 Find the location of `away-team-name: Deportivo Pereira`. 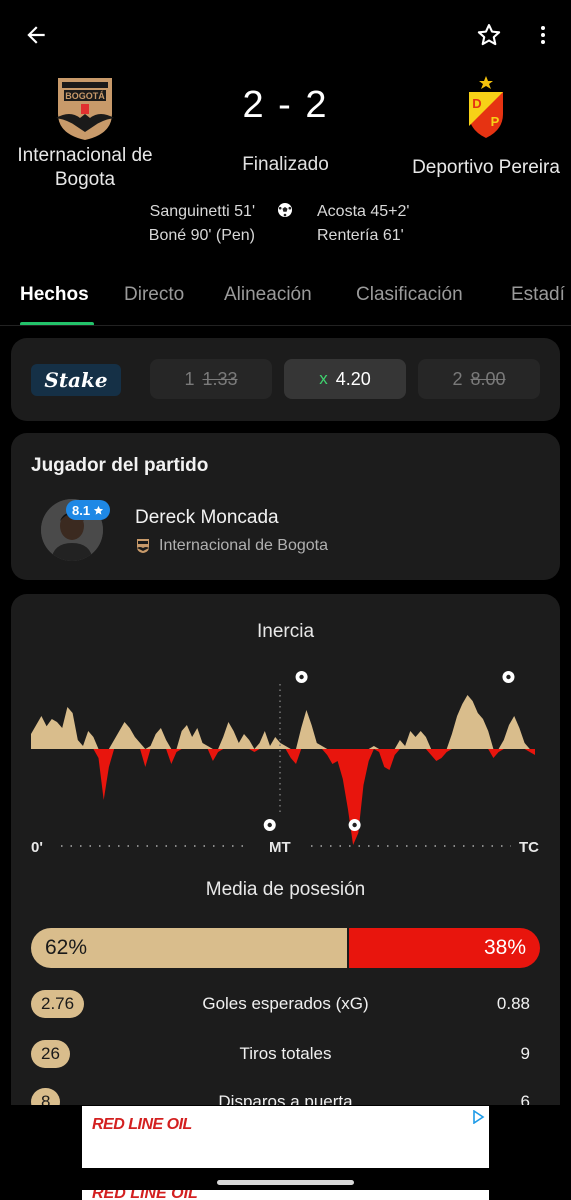

away-team-name: Deportivo Pereira is located at coordinates (486, 167).